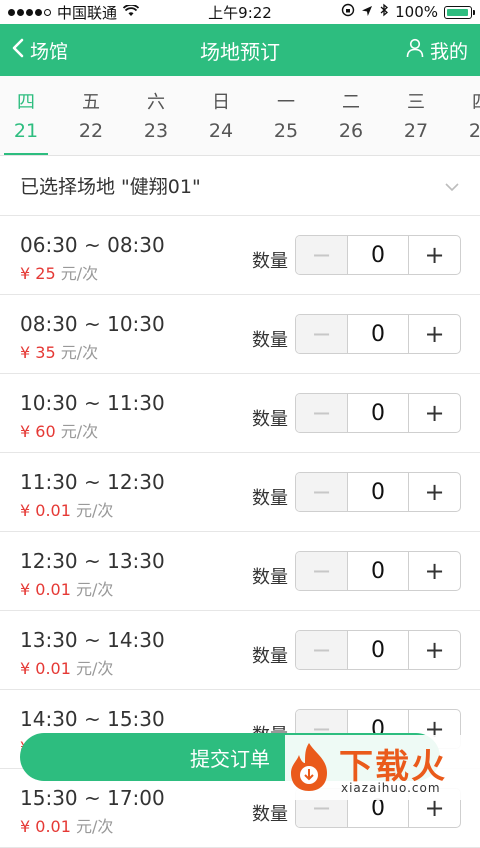 The height and width of the screenshot is (848, 480). What do you see at coordinates (92, 561) in the screenshot?
I see `slot-time: 12:30 ~ 13:30` at bounding box center [92, 561].